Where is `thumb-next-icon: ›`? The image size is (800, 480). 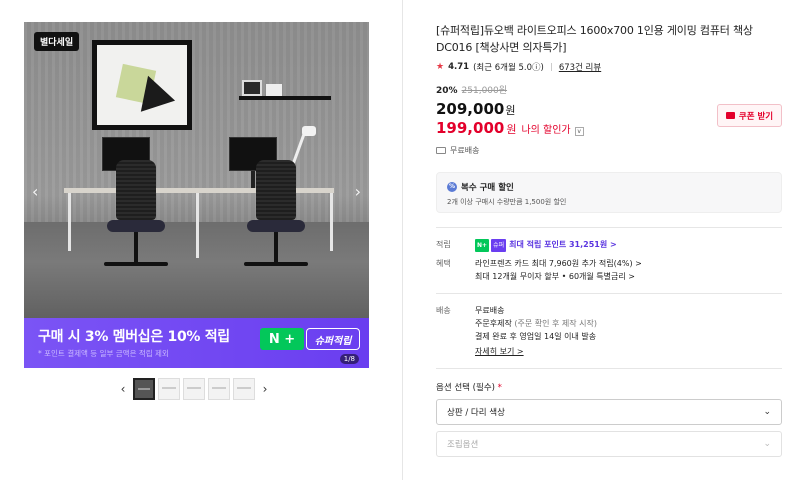
thumb-next-icon: › is located at coordinates (265, 389).